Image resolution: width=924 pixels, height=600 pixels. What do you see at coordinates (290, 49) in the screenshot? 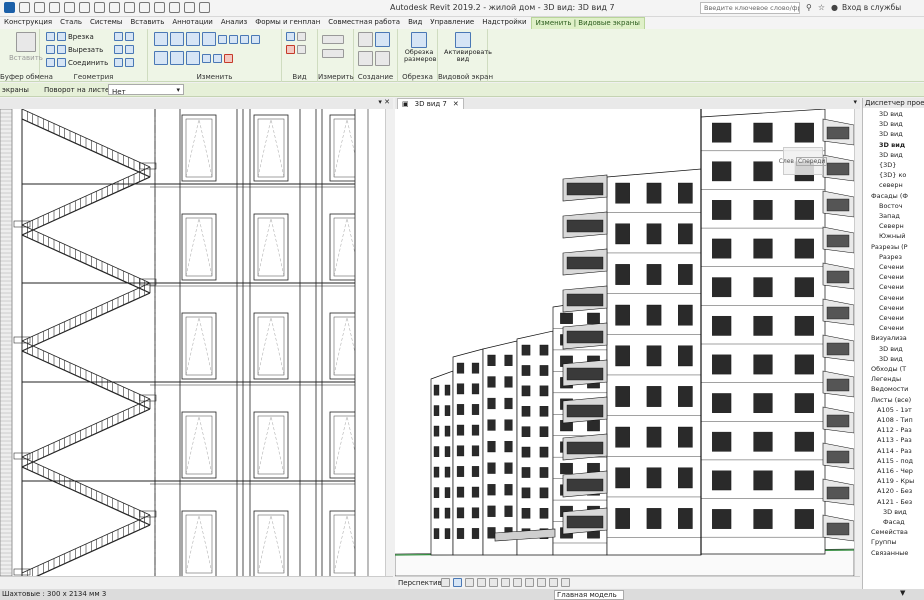
I see `override-icon` at bounding box center [290, 49].